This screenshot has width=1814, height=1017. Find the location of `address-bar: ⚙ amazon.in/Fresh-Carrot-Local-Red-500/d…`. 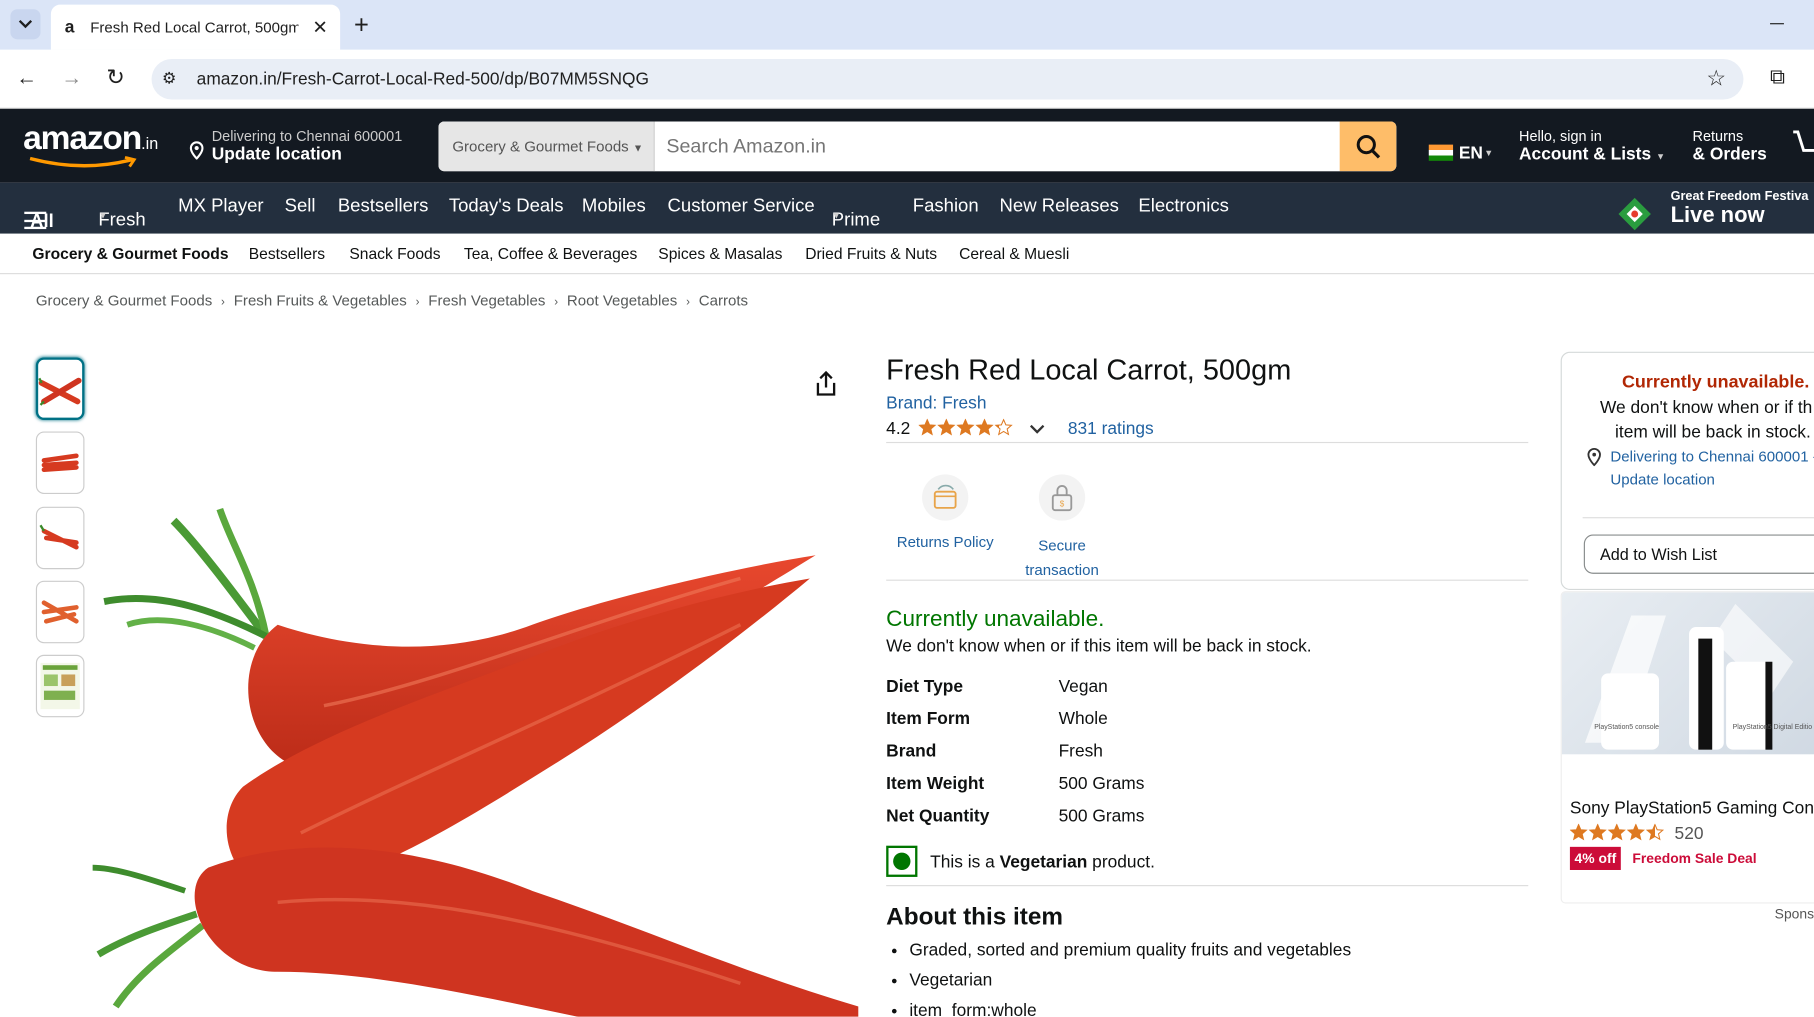

address-bar: ⚙ amazon.in/Fresh-Carrot-Local-Red-500/d… is located at coordinates (947, 79).